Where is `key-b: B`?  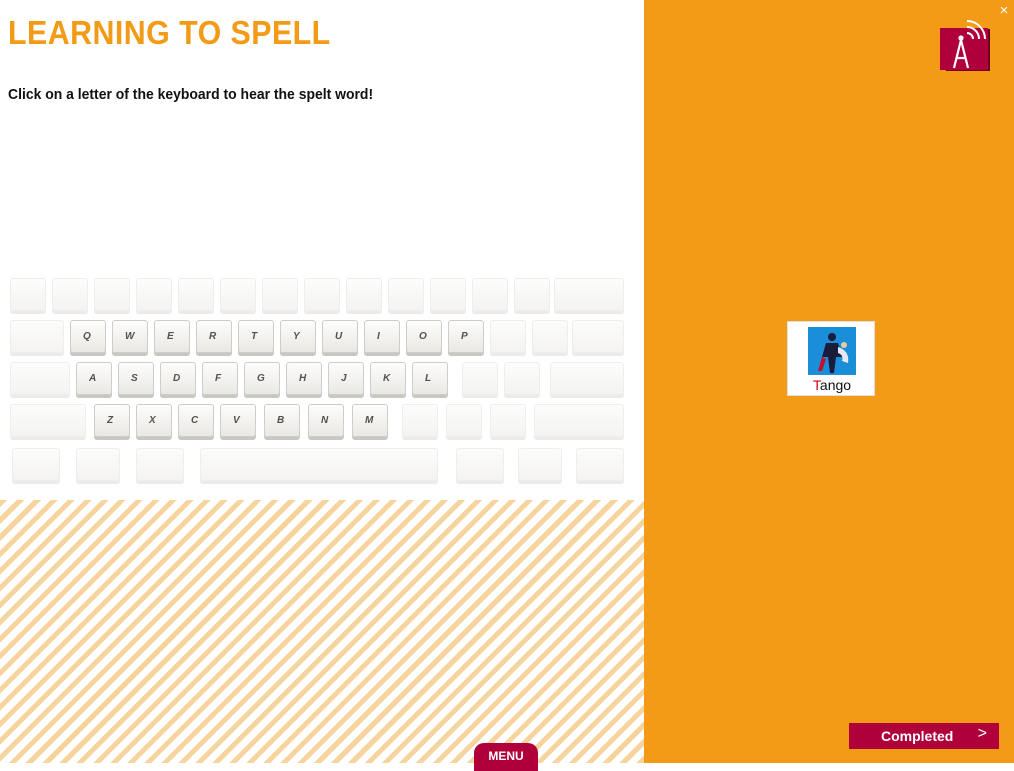
key-b: B is located at coordinates (282, 420).